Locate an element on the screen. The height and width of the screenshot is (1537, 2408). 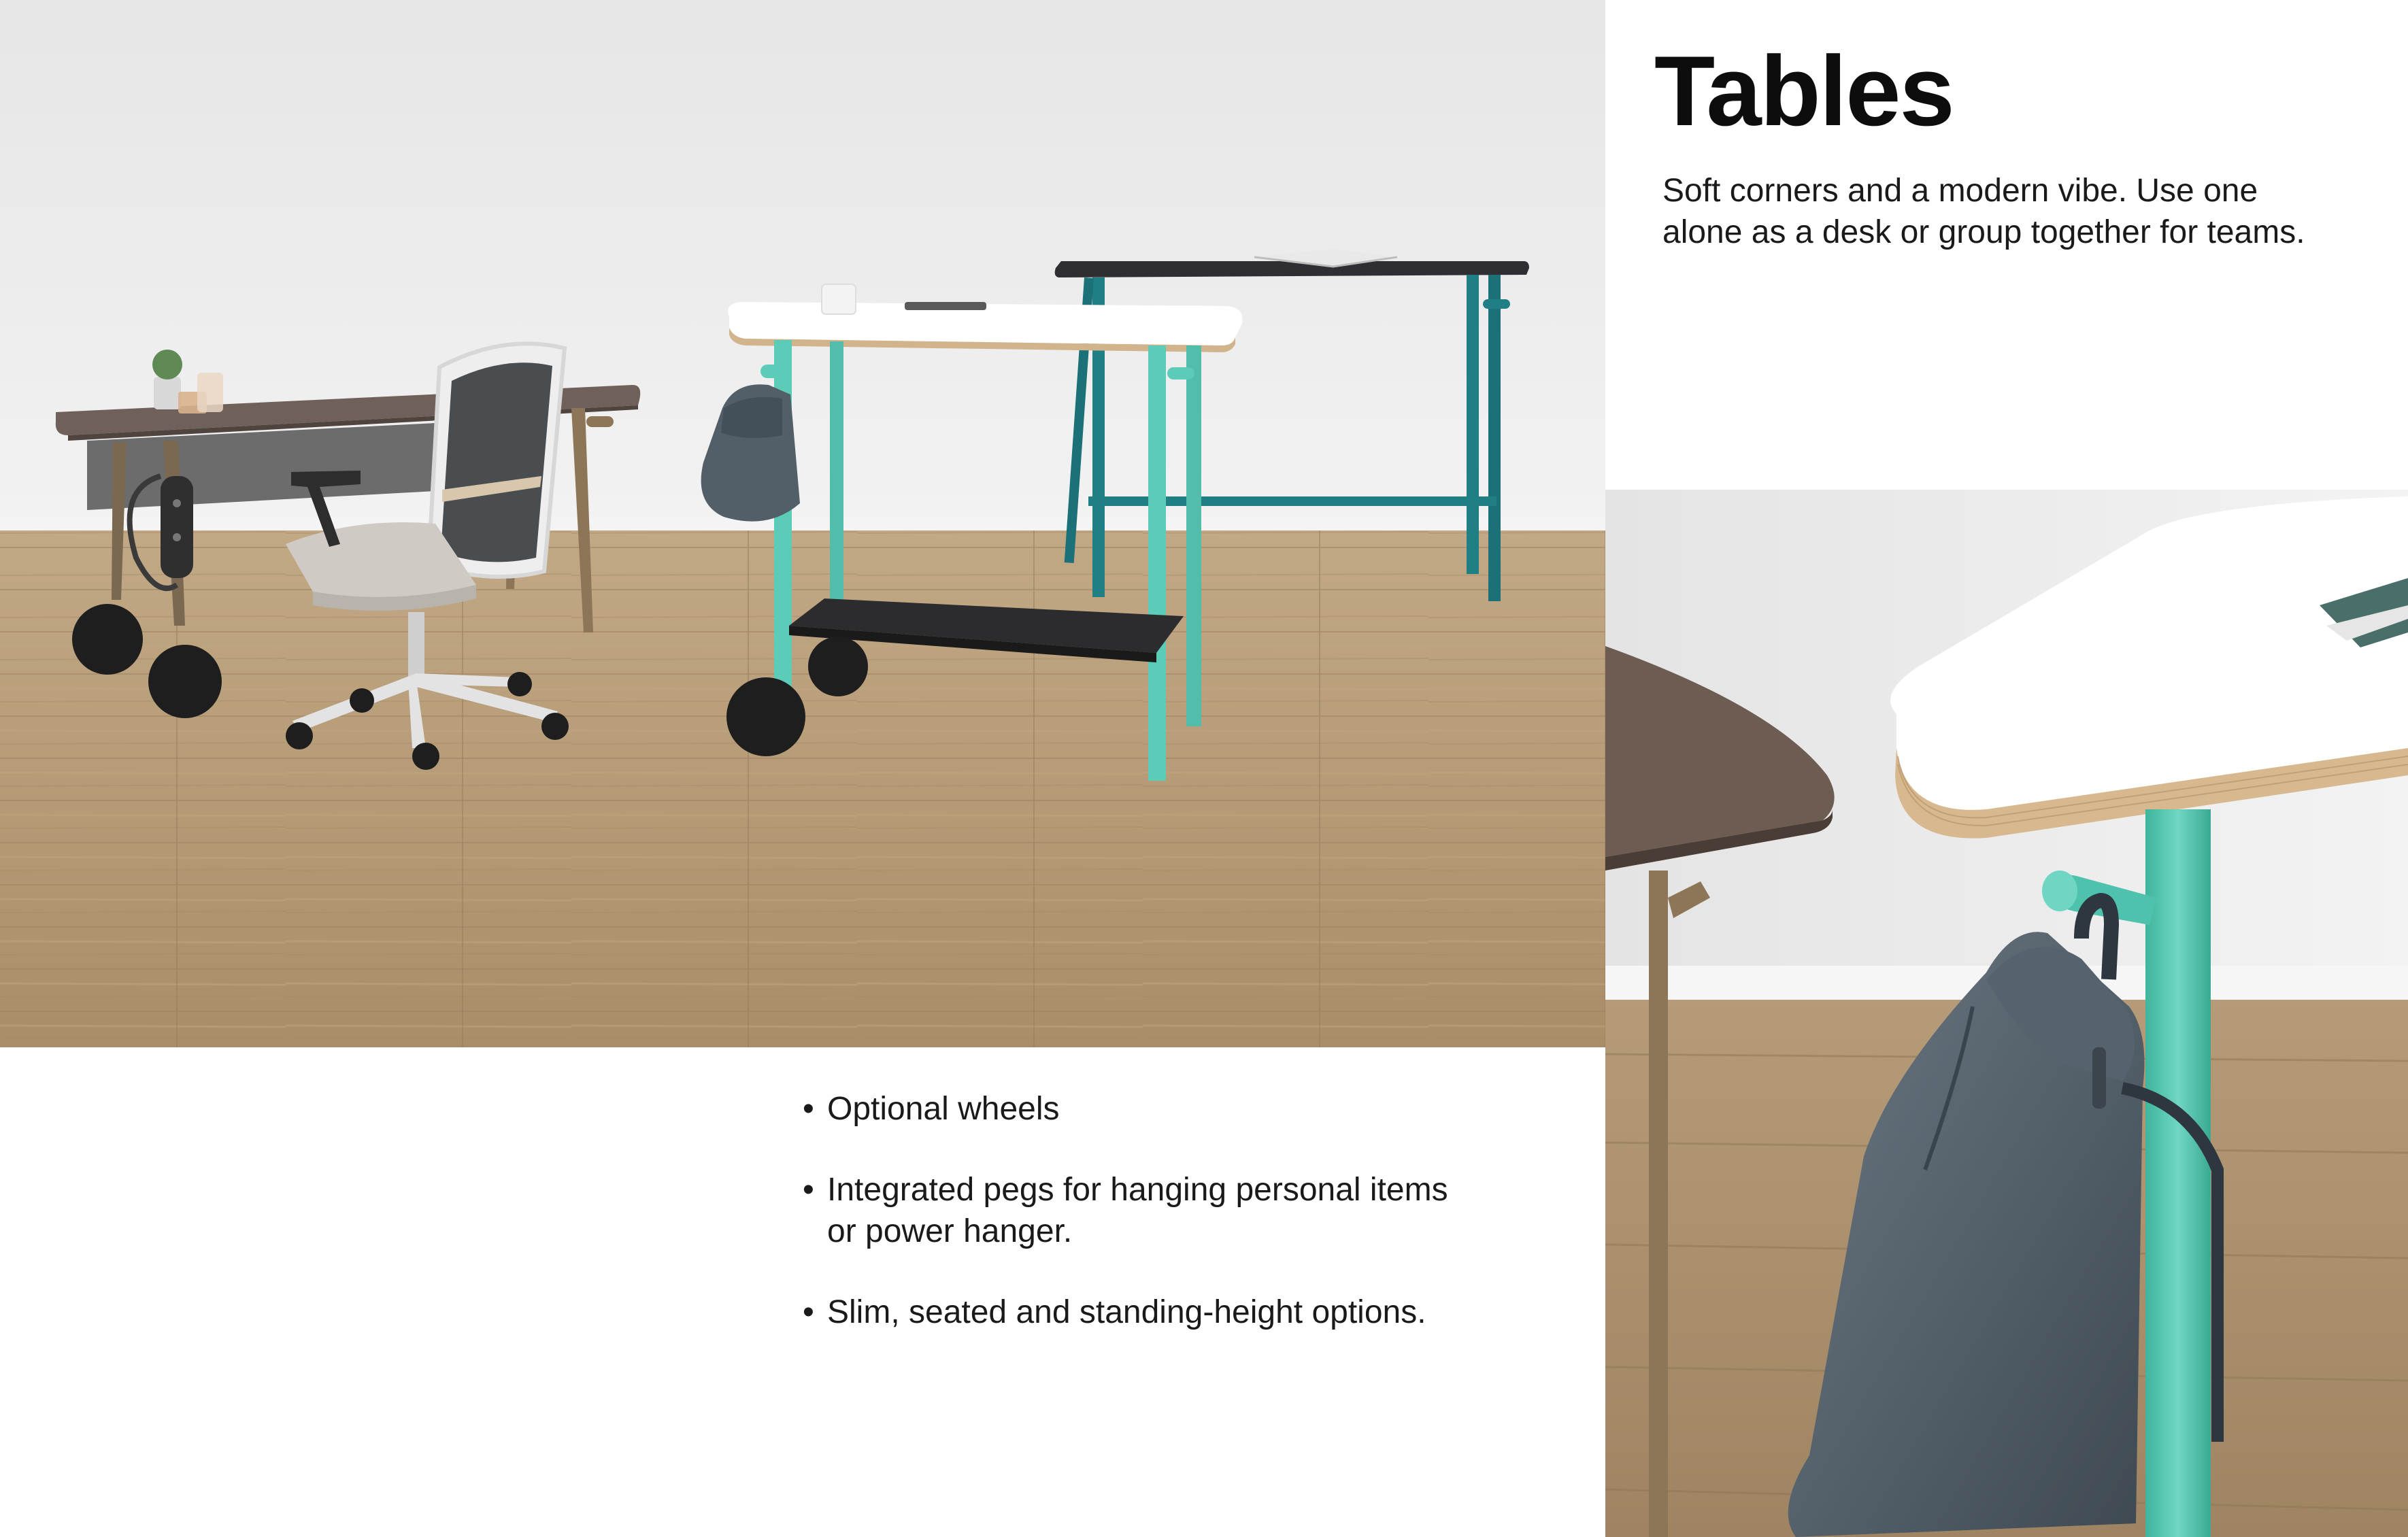
feature-item-wheels: Optional wheels is located at coordinates (1140, 1109).